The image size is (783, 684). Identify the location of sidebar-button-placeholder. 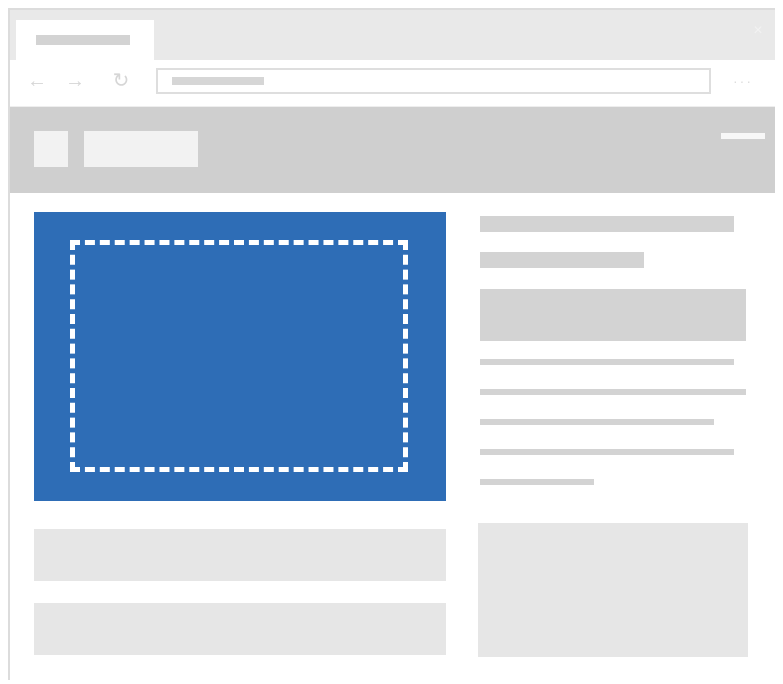
(613, 315).